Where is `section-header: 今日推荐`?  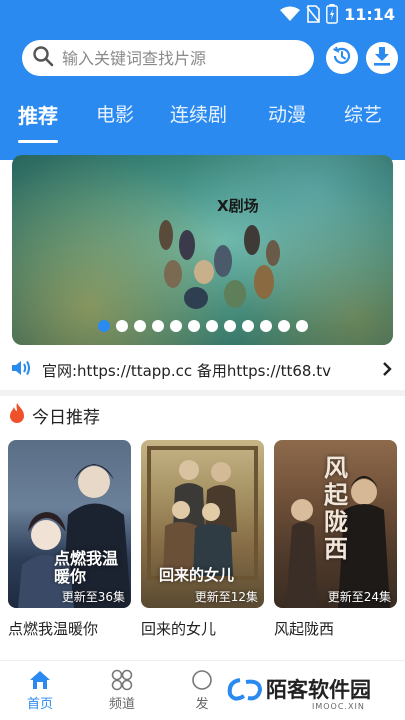
section-header: 今日推荐 is located at coordinates (54, 415).